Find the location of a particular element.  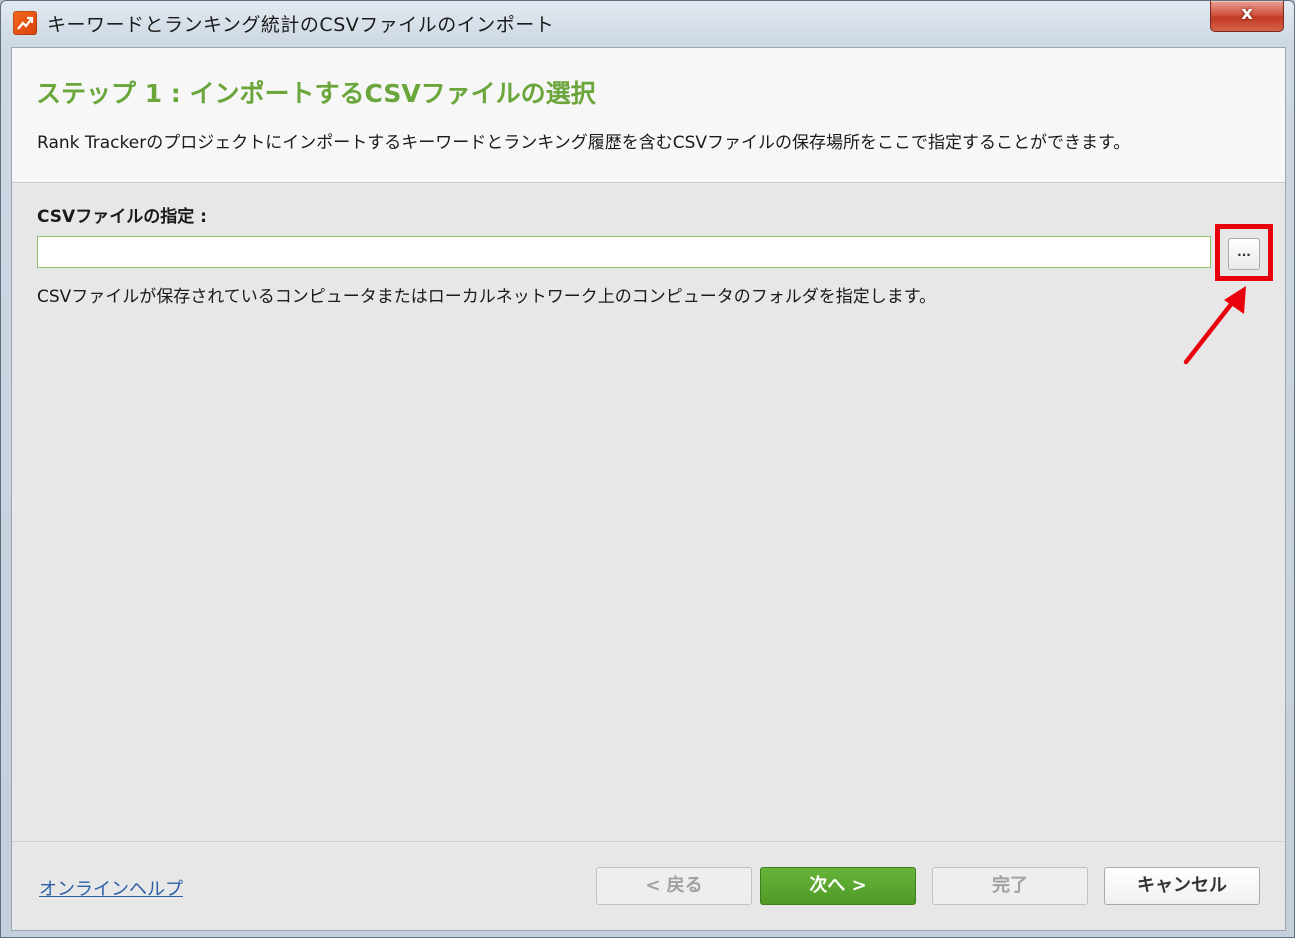

finish-button: 完了 is located at coordinates (1010, 886).